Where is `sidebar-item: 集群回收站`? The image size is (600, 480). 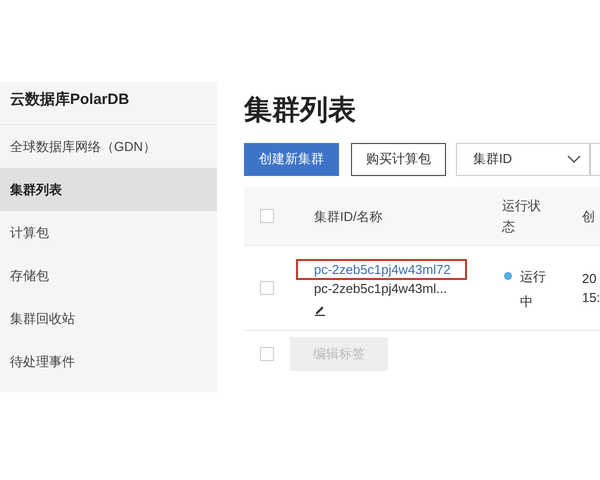
sidebar-item: 集群回收站 is located at coordinates (108, 318).